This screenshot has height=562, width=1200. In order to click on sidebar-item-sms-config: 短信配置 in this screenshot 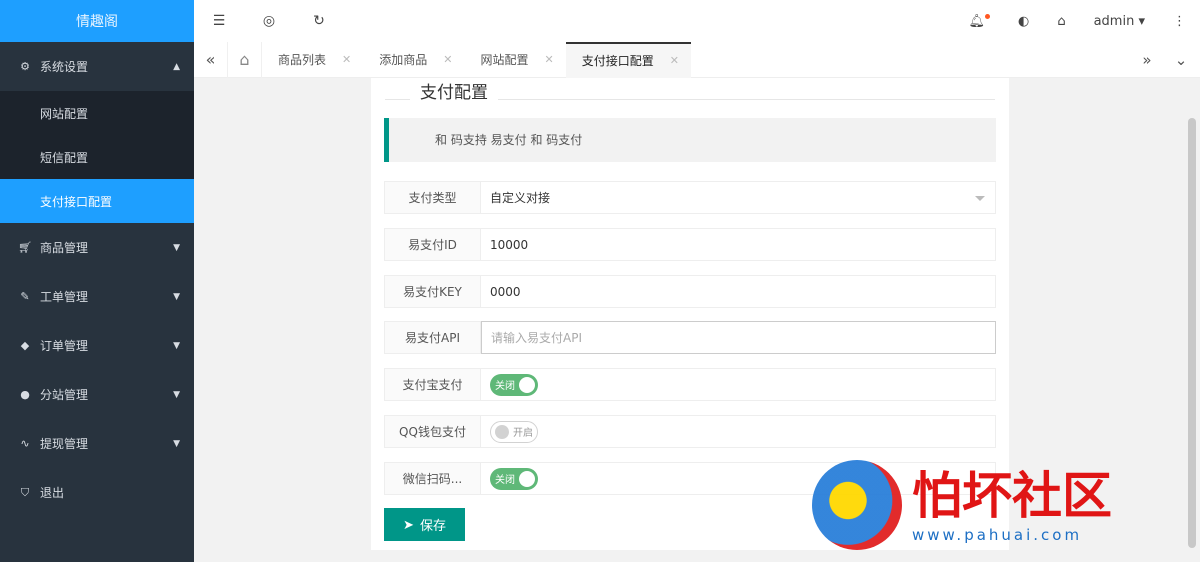, I will do `click(97, 157)`.